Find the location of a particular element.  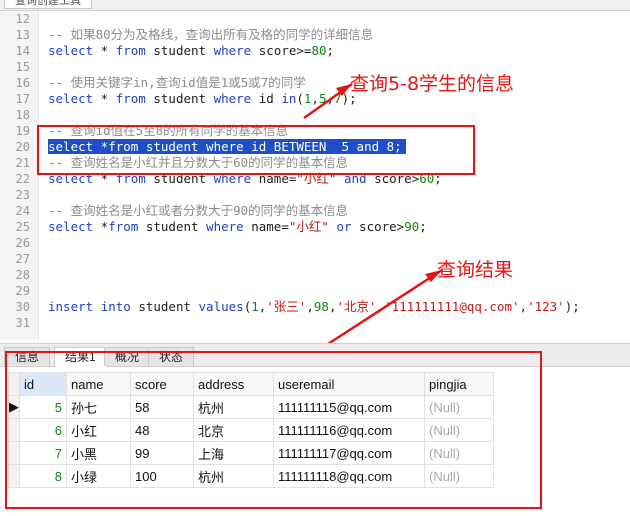

code-line: 23 is located at coordinates (315, 195).